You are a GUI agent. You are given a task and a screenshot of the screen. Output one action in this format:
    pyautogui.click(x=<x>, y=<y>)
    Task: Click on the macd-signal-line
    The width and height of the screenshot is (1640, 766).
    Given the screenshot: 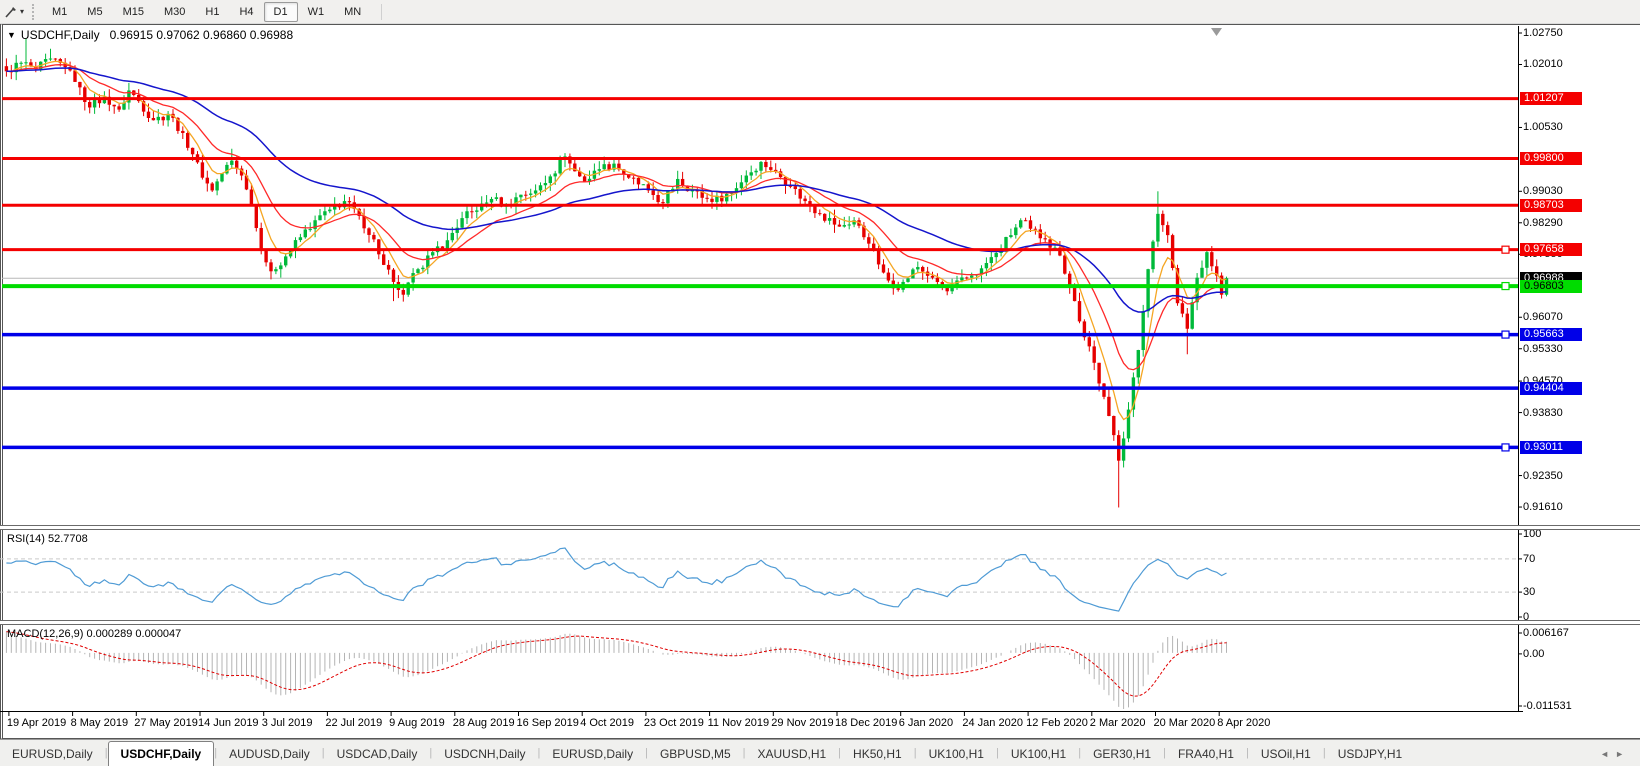 What is the action you would take?
    pyautogui.click(x=616, y=664)
    